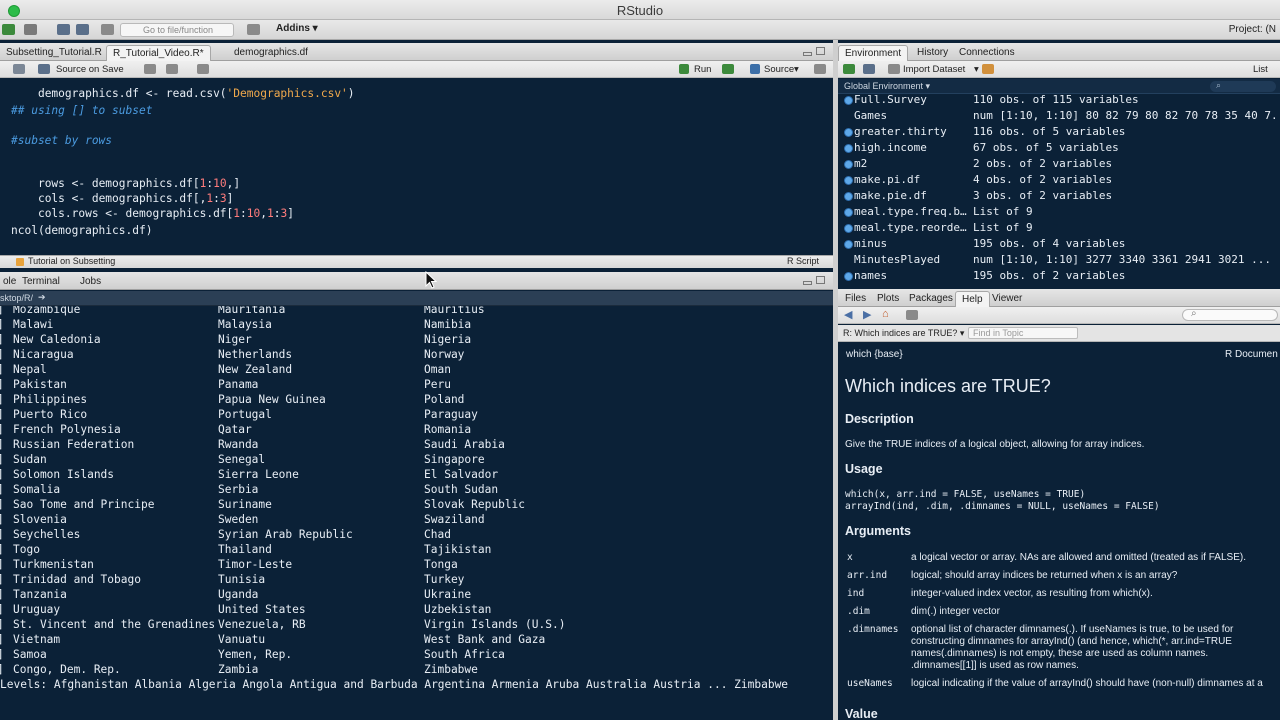 This screenshot has height=720, width=1280. What do you see at coordinates (873, 53) in the screenshot?
I see `tab-environment: Environment` at bounding box center [873, 53].